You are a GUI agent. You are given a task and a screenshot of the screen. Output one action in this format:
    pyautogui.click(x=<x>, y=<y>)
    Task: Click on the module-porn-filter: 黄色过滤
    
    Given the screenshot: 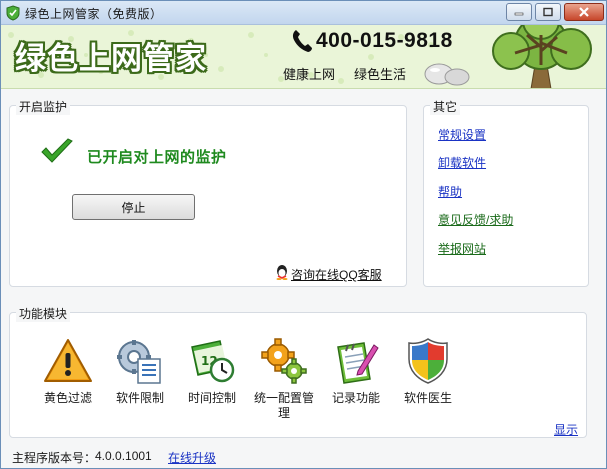 What is the action you would take?
    pyautogui.click(x=68, y=371)
    